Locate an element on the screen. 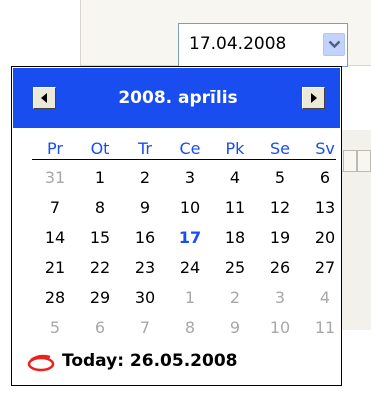  dropdown-button is located at coordinates (334, 44).